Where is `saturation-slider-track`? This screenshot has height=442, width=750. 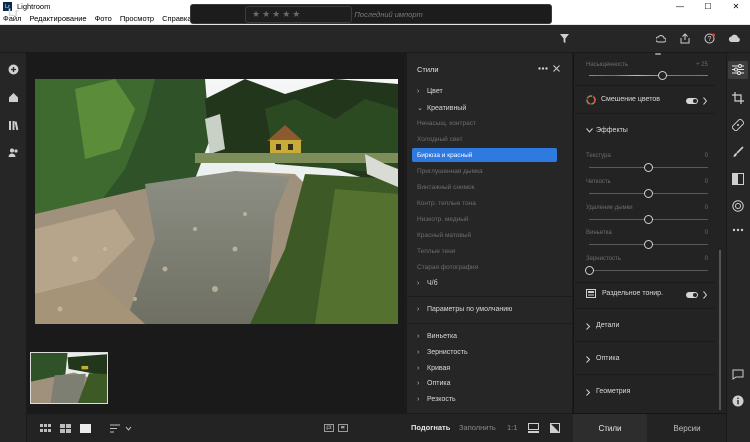 saturation-slider-track is located at coordinates (648, 75).